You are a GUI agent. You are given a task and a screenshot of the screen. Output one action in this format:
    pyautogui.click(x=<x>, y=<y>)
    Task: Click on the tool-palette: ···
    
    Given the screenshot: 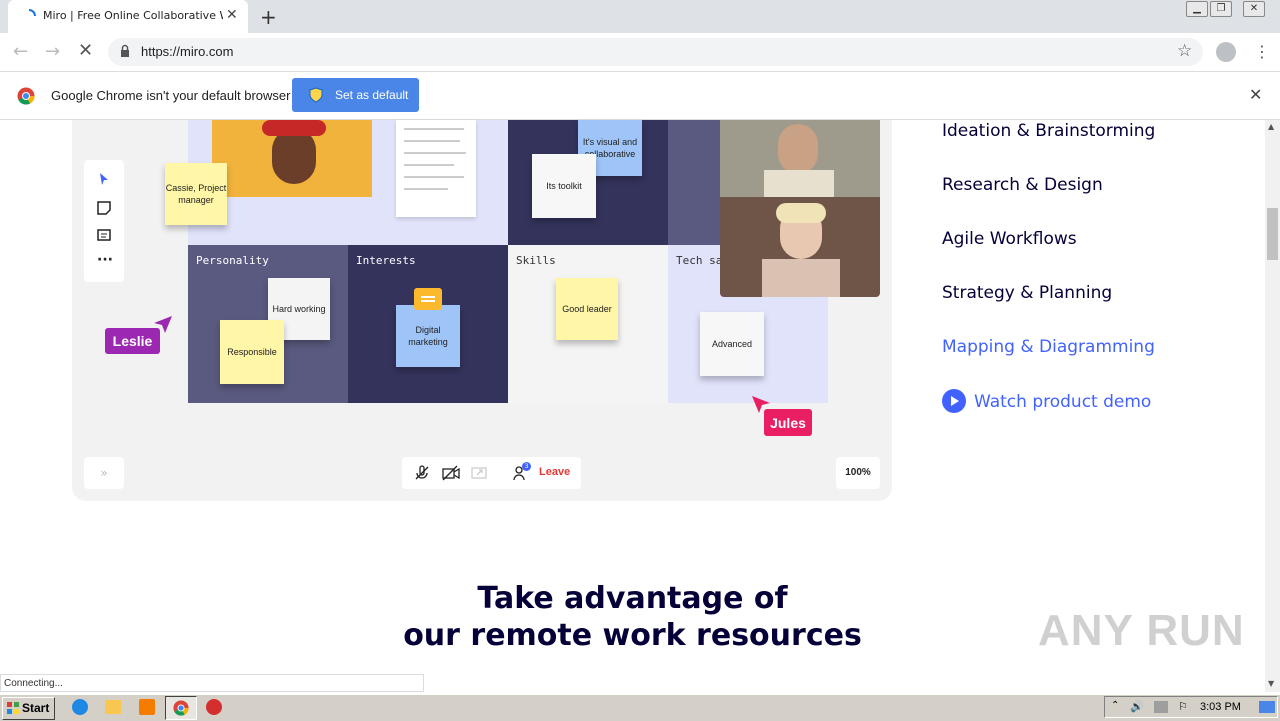 What is the action you would take?
    pyautogui.click(x=104, y=221)
    